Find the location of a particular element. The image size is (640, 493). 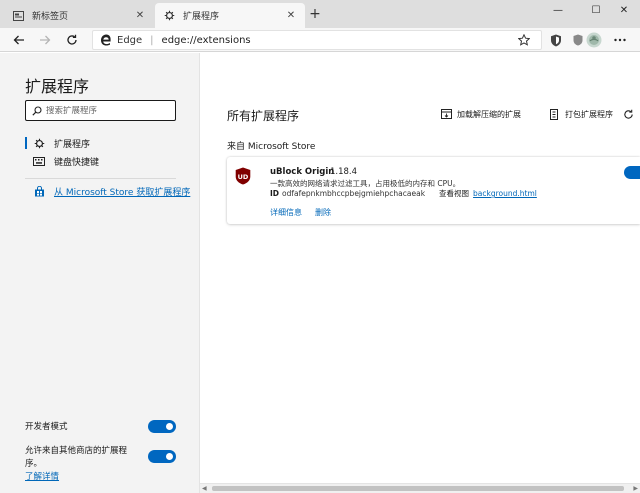

allow-other-stores-toggle is located at coordinates (162, 456).